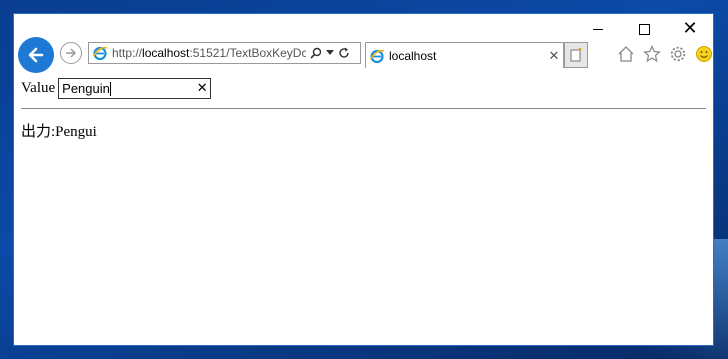 This screenshot has width=728, height=359. Describe the element at coordinates (135, 88) in the screenshot. I see `value-textbox: Penguin ✕` at that location.